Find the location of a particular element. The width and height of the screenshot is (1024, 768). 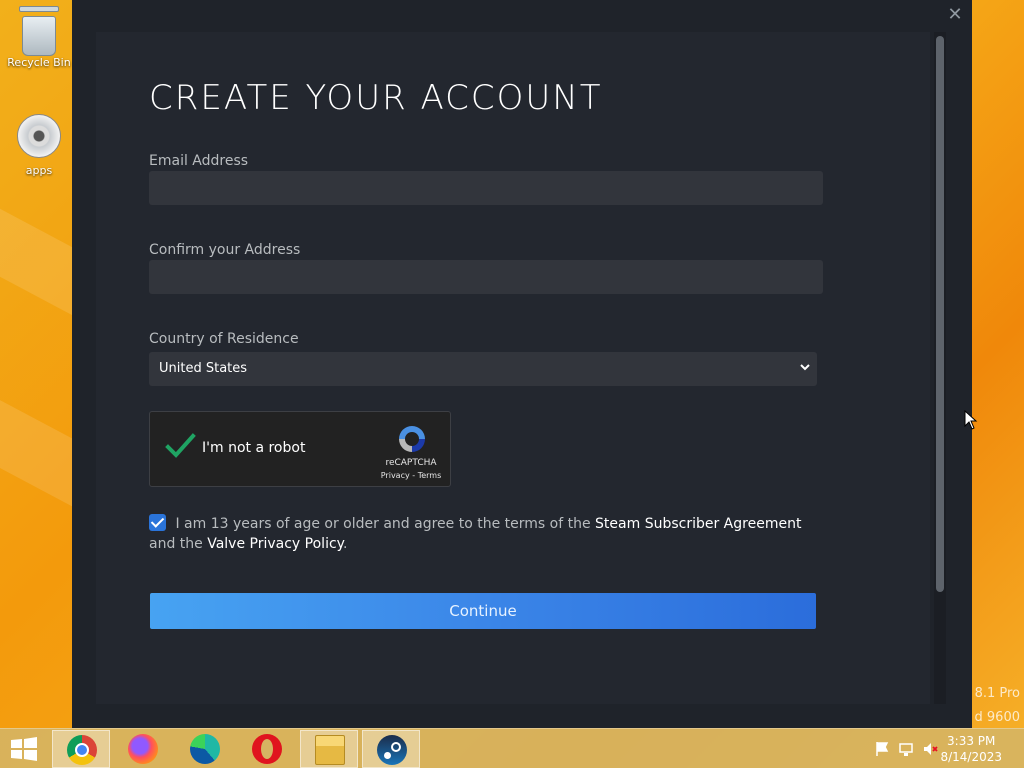

scrollbar-thumb is located at coordinates (940, 314).